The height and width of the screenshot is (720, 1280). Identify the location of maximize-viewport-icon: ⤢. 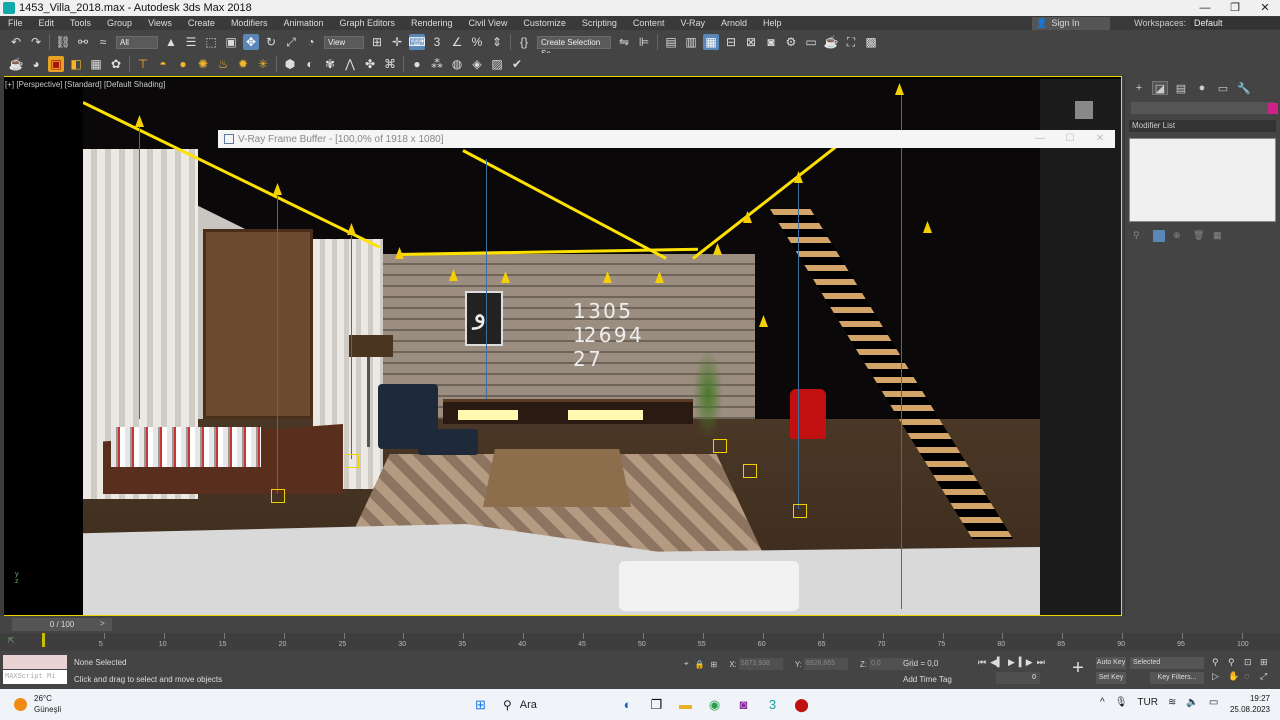
(1267, 676).